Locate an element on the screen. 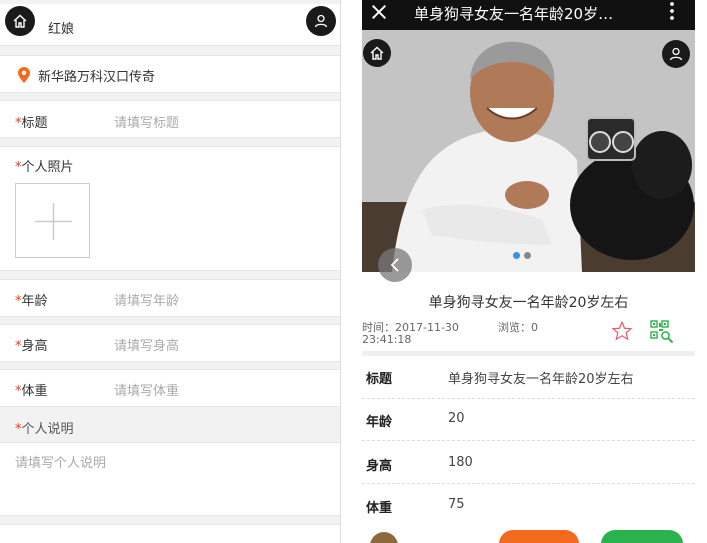 The height and width of the screenshot is (543, 707). desc-label: *个人说明 is located at coordinates (44, 427).